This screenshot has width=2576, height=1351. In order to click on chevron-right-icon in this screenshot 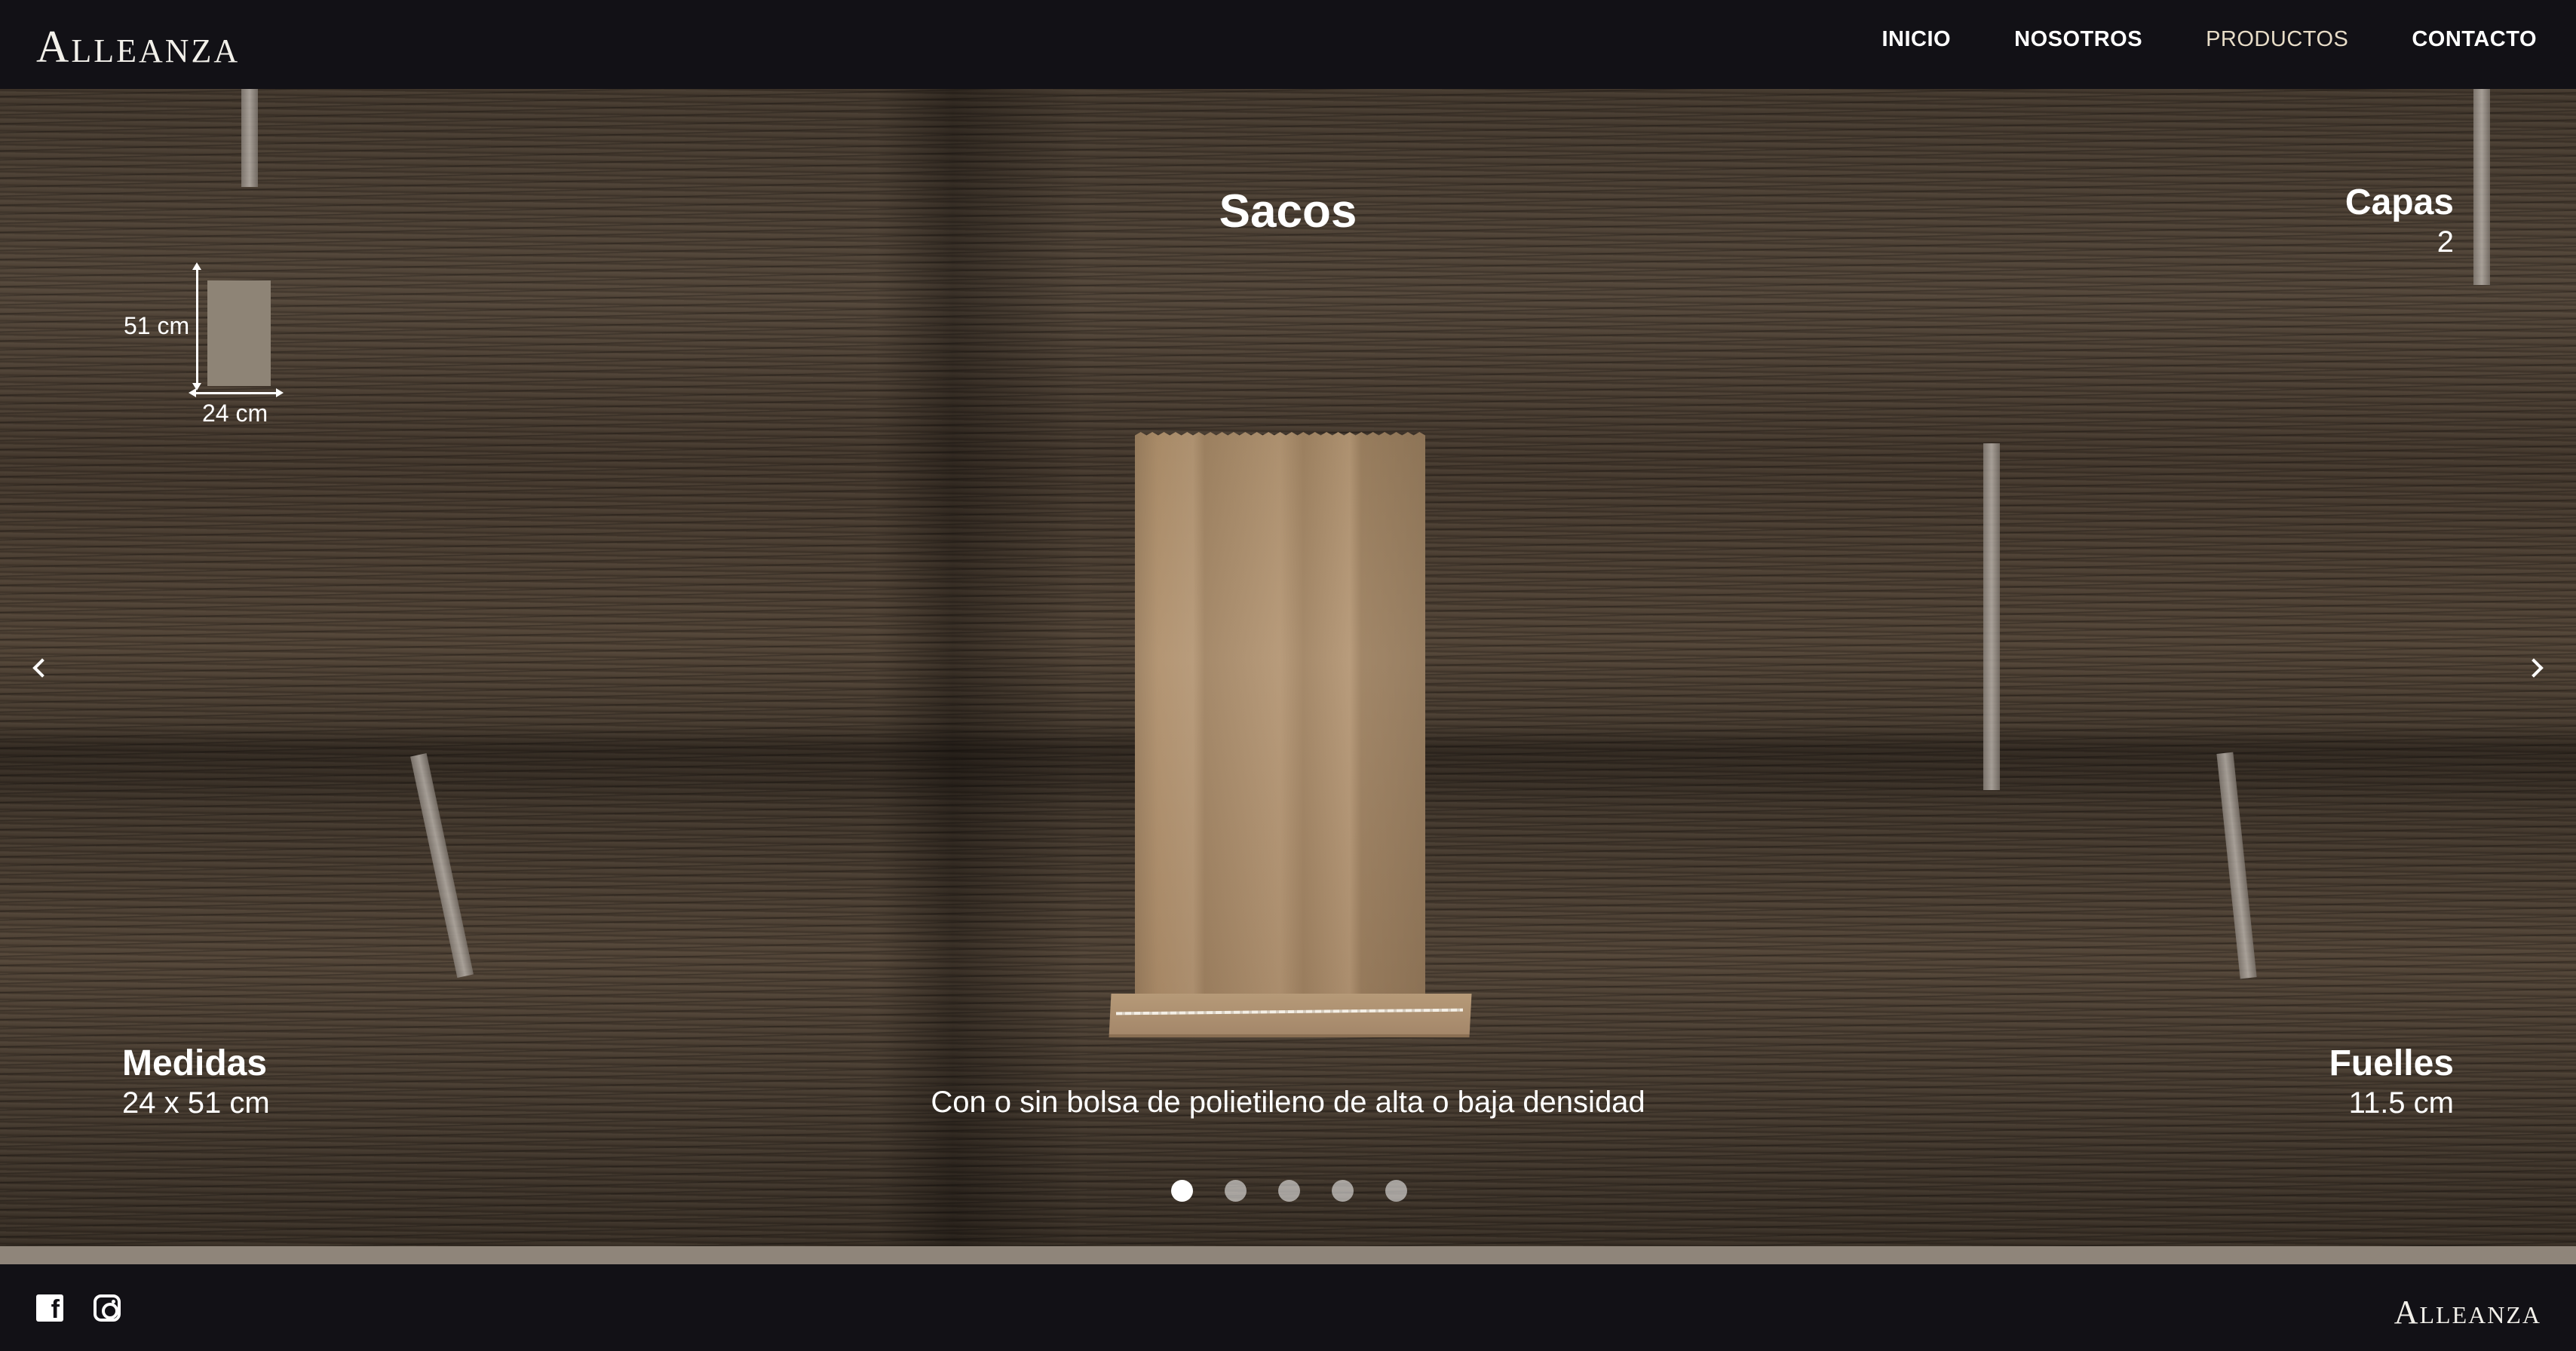, I will do `click(2534, 668)`.